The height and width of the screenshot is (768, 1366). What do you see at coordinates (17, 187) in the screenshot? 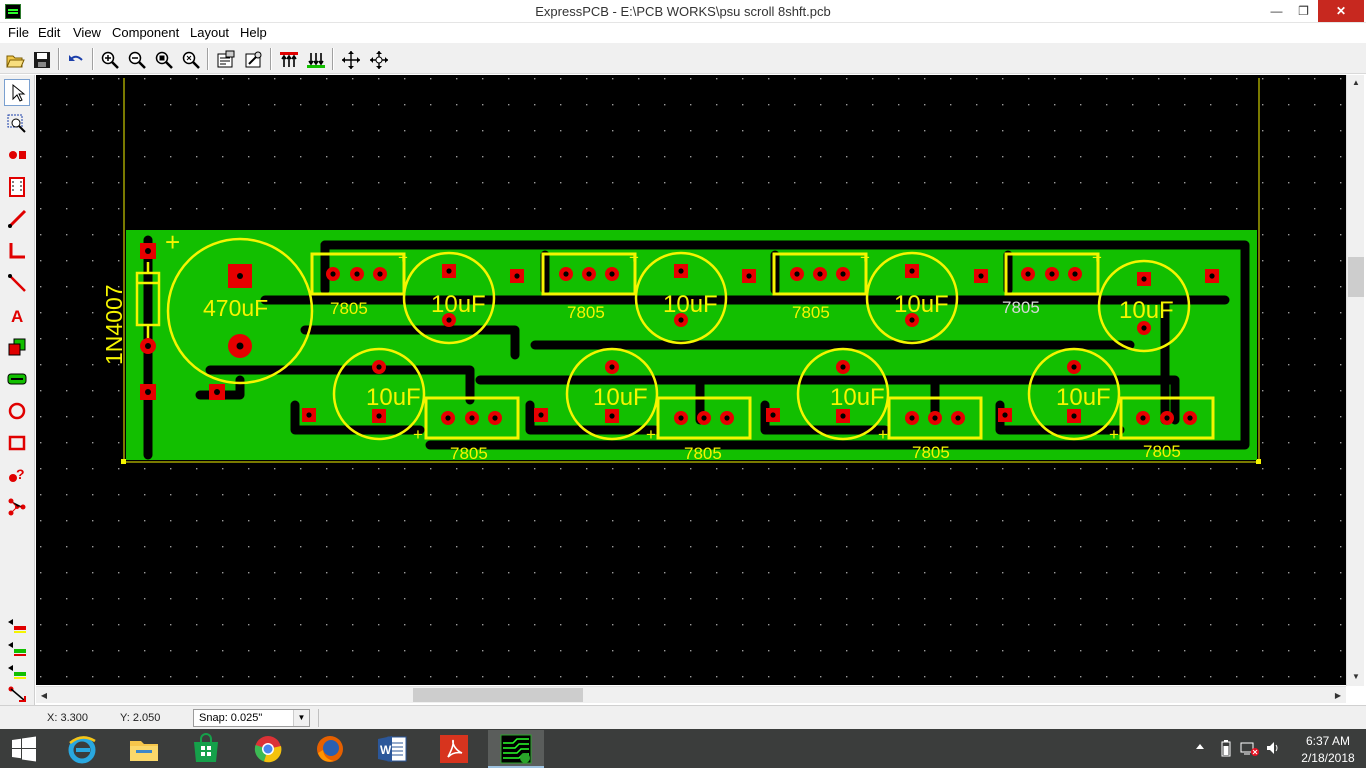
I see `component-tool-button` at bounding box center [17, 187].